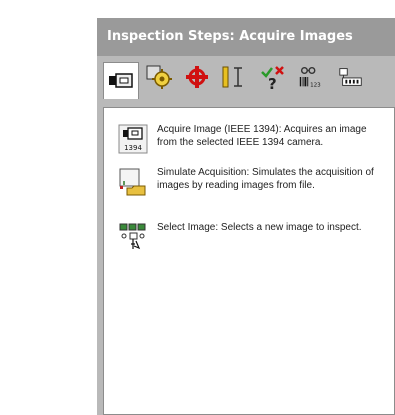  I want to click on tab-locate-features, so click(197, 77).